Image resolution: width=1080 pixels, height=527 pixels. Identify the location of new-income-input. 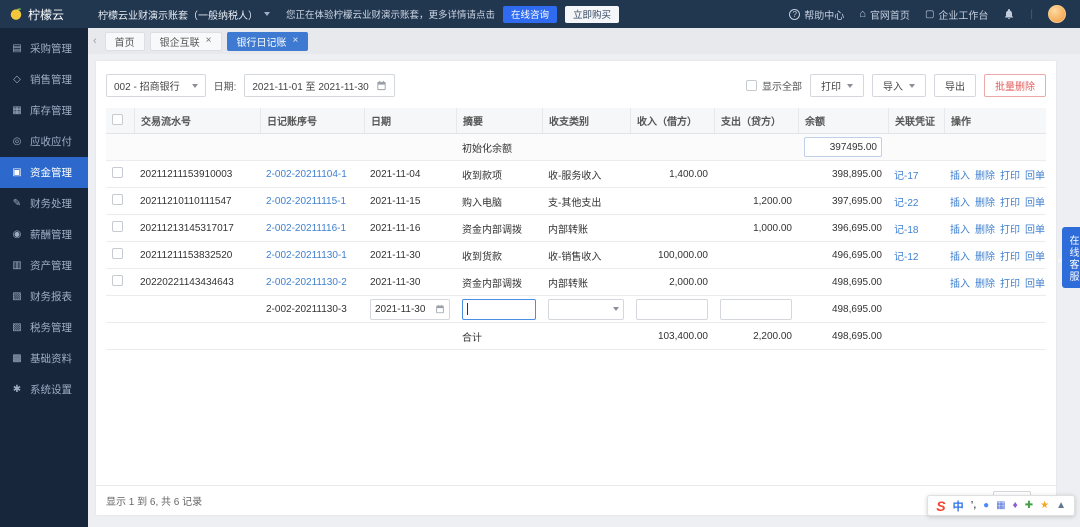
(672, 309).